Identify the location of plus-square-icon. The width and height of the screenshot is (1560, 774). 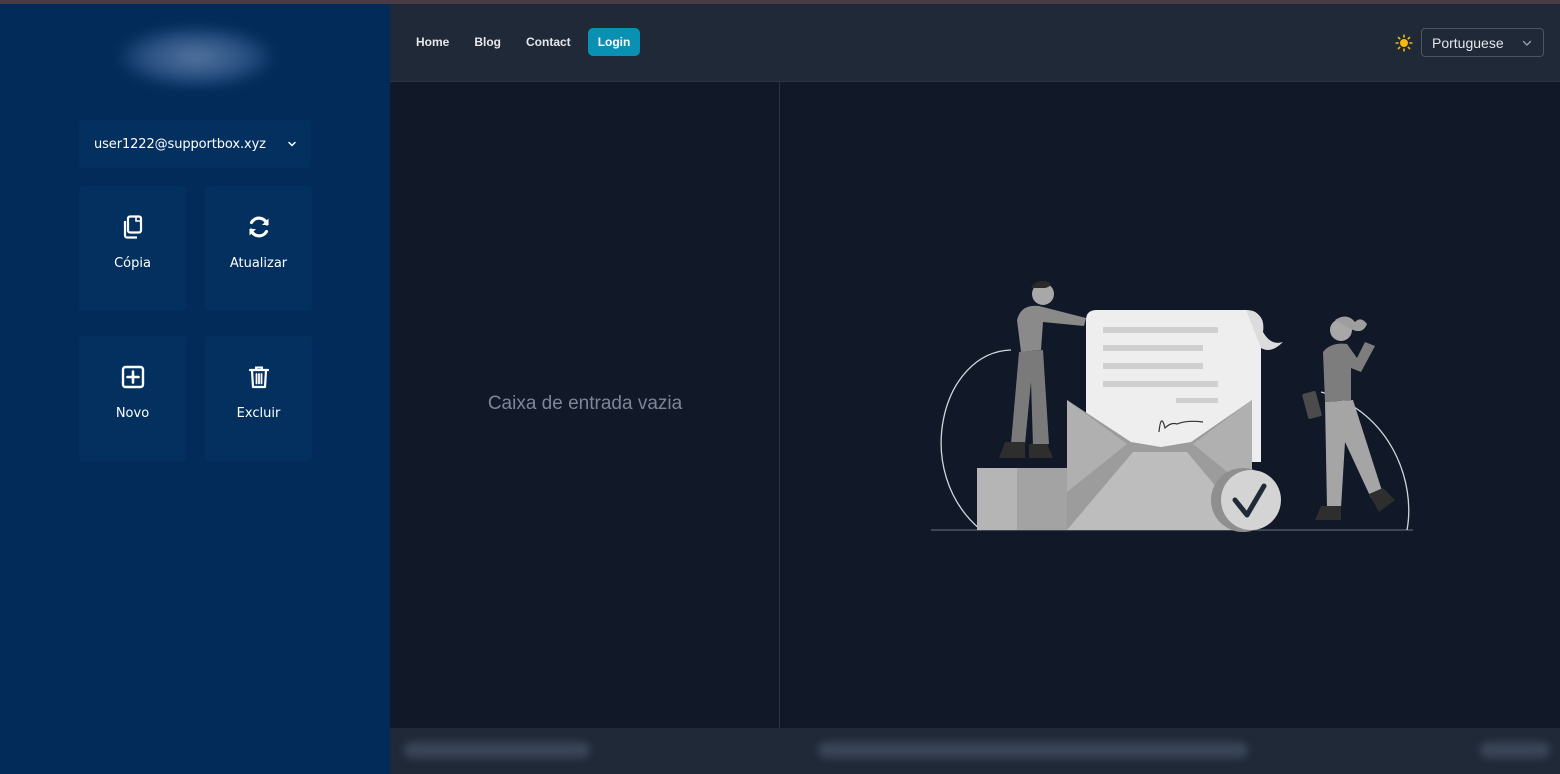
(132, 377).